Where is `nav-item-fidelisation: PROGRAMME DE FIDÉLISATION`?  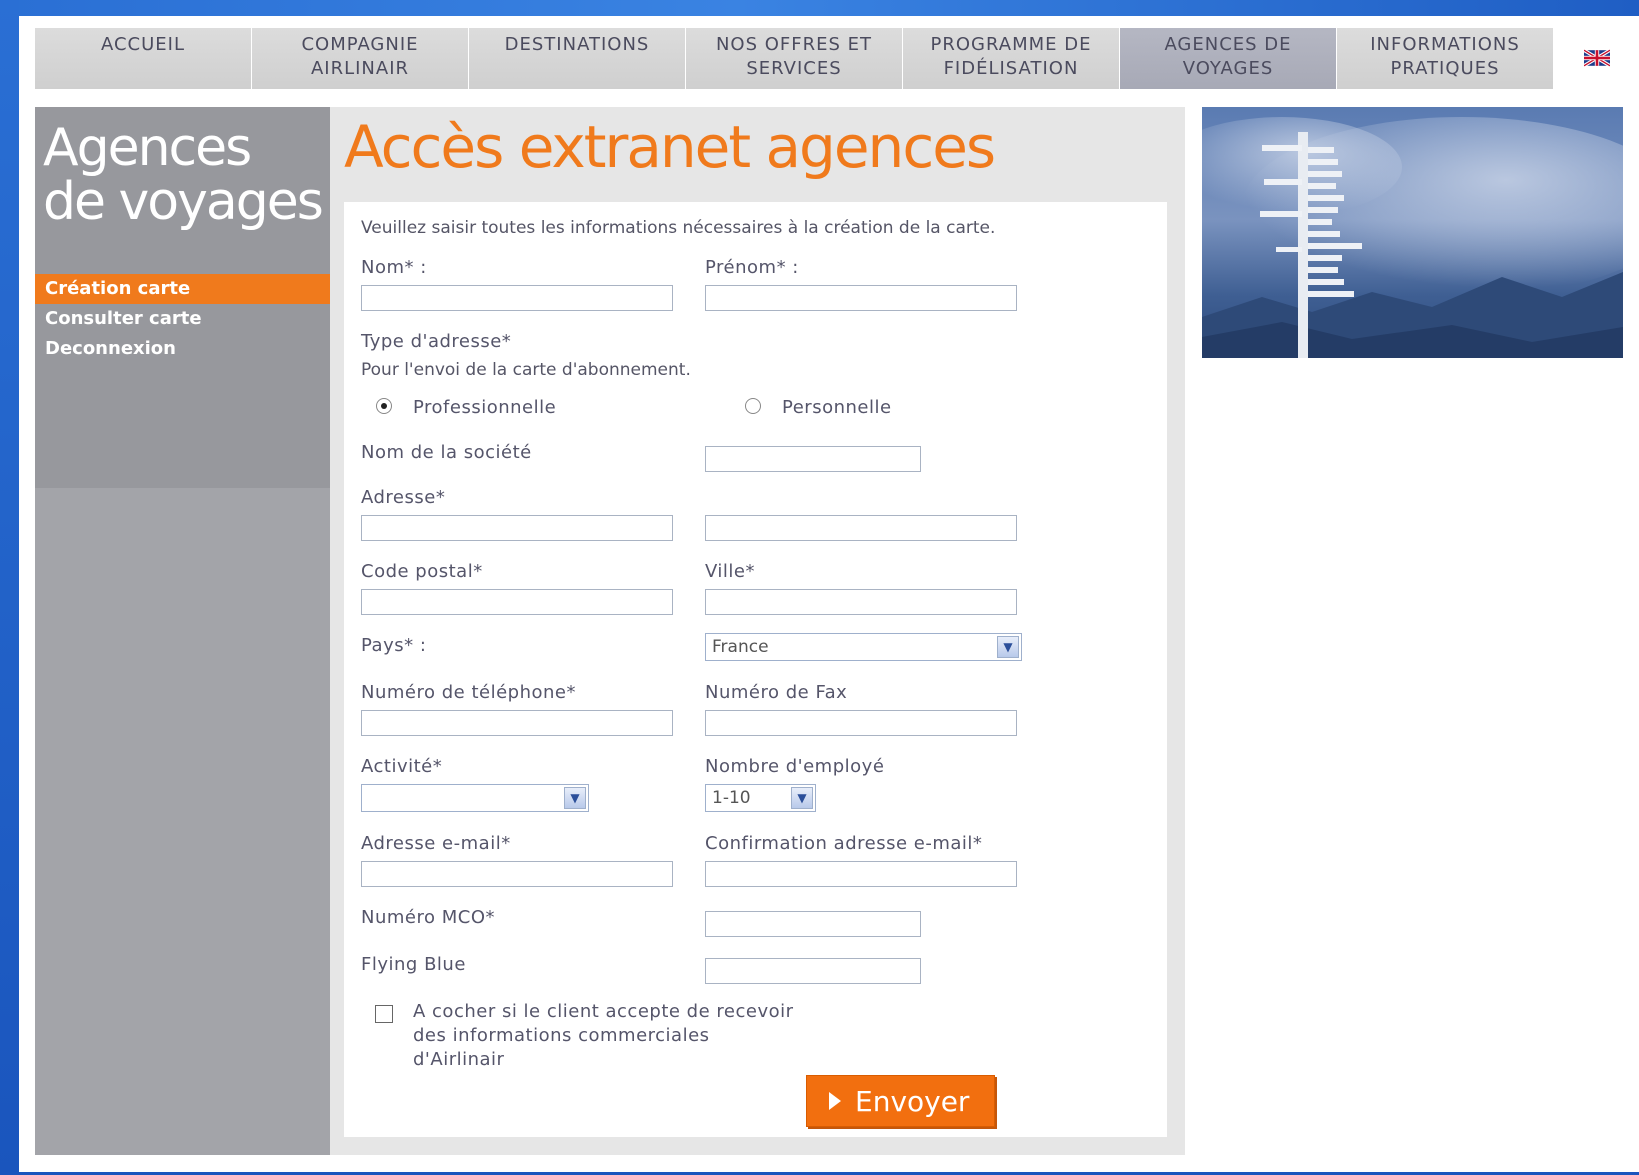 nav-item-fidelisation: PROGRAMME DE FIDÉLISATION is located at coordinates (1011, 58).